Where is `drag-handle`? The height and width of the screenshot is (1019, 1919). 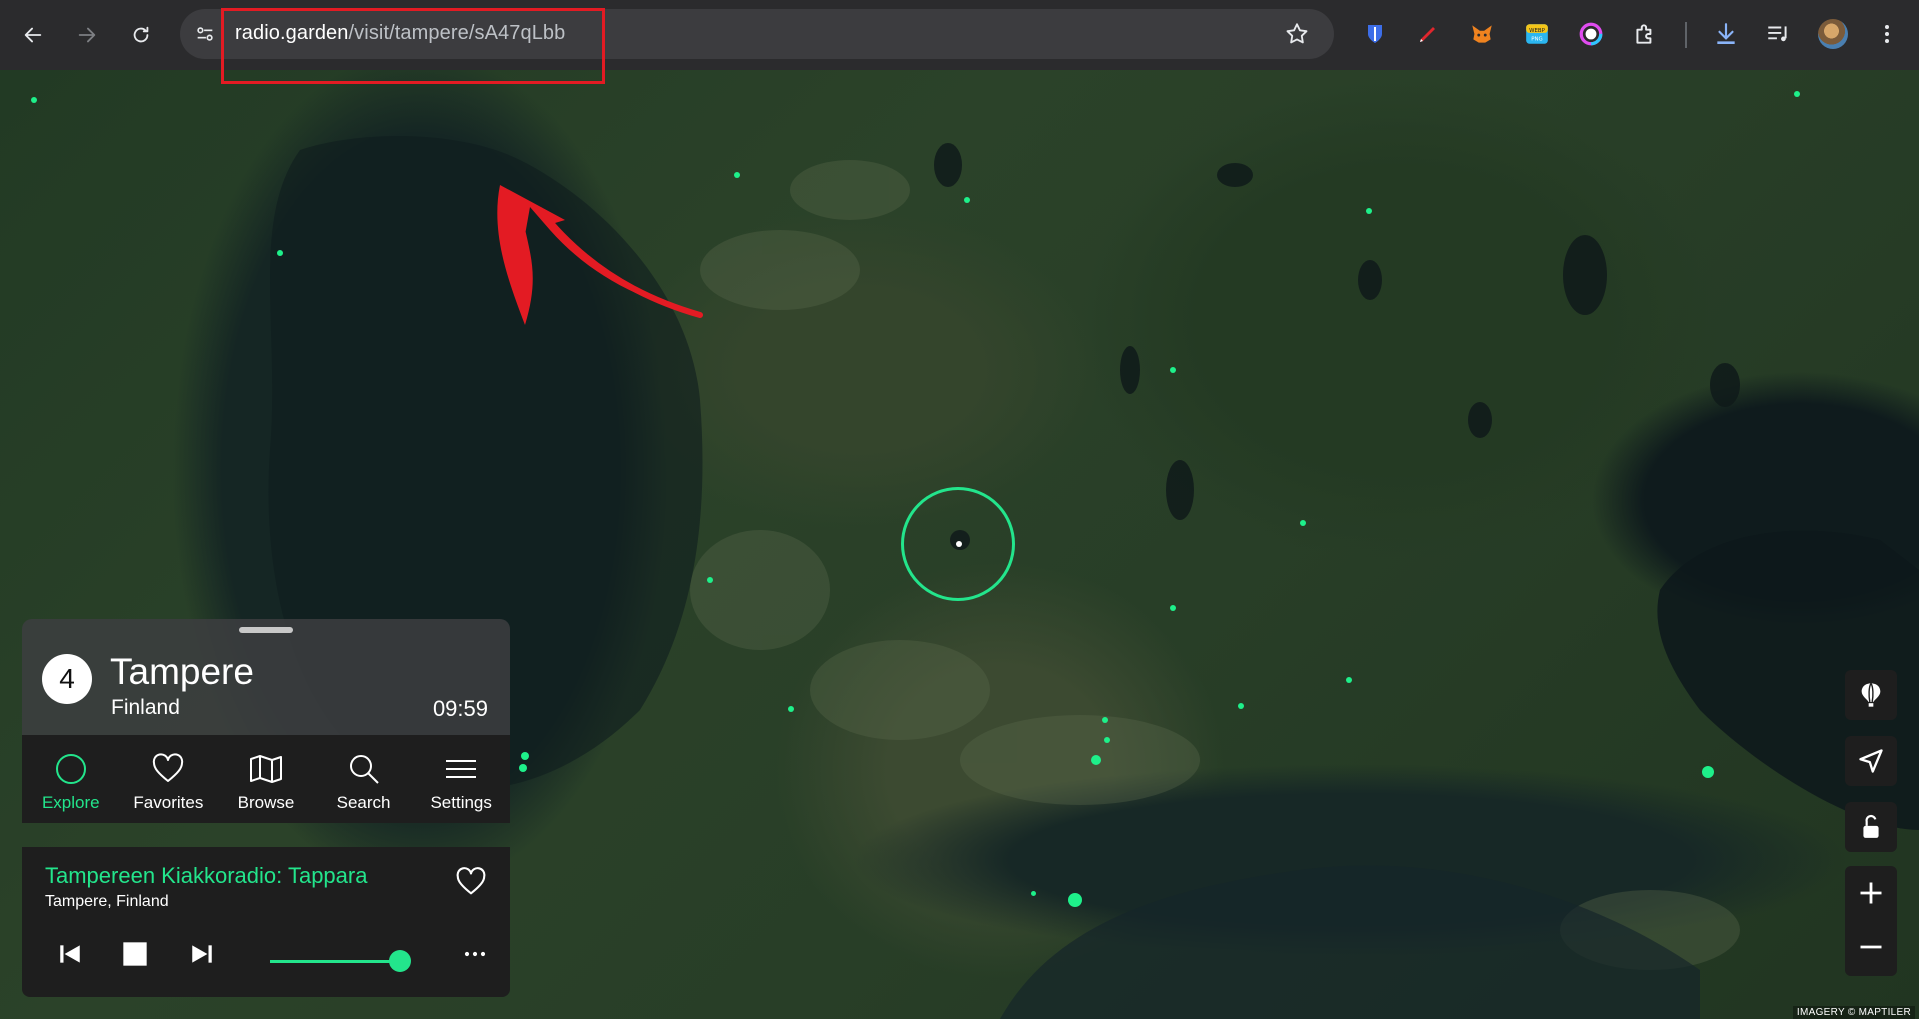 drag-handle is located at coordinates (266, 630).